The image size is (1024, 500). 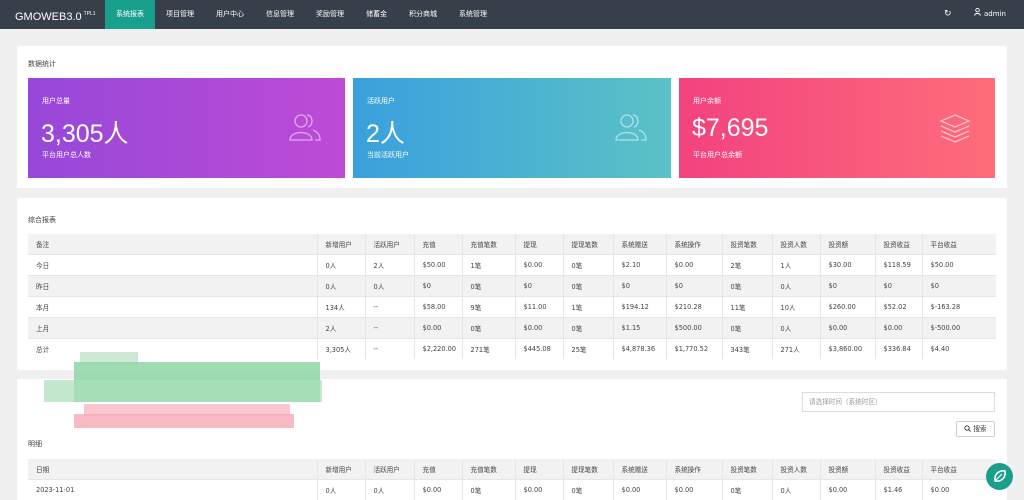 I want to click on stat-card-balance: 用户余额 $7,695 平台用户总余额, so click(x=837, y=128).